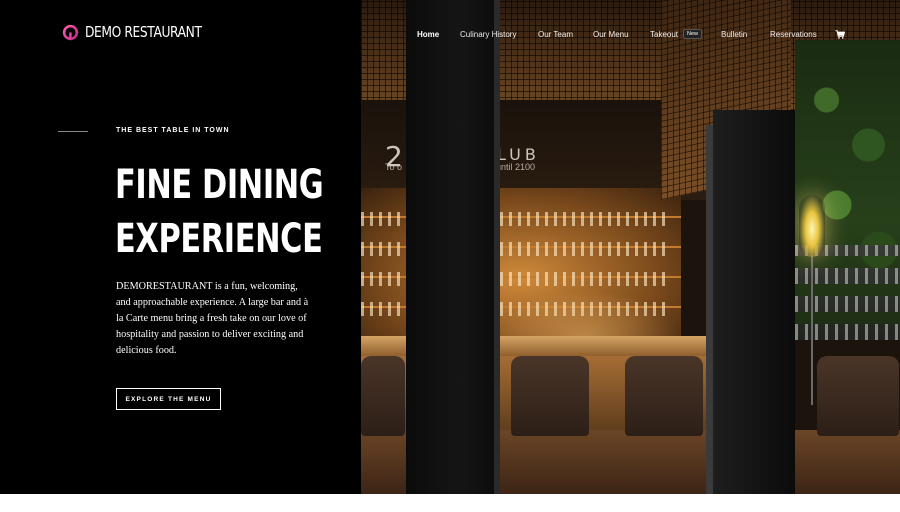  I want to click on pillar-a-edge, so click(497, 247).